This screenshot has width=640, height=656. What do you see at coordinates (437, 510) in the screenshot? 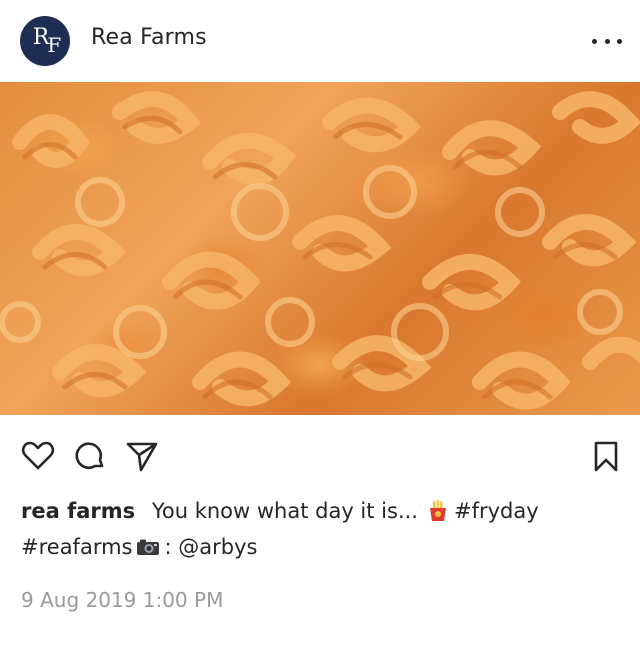
I see `fries-emoji-icon` at bounding box center [437, 510].